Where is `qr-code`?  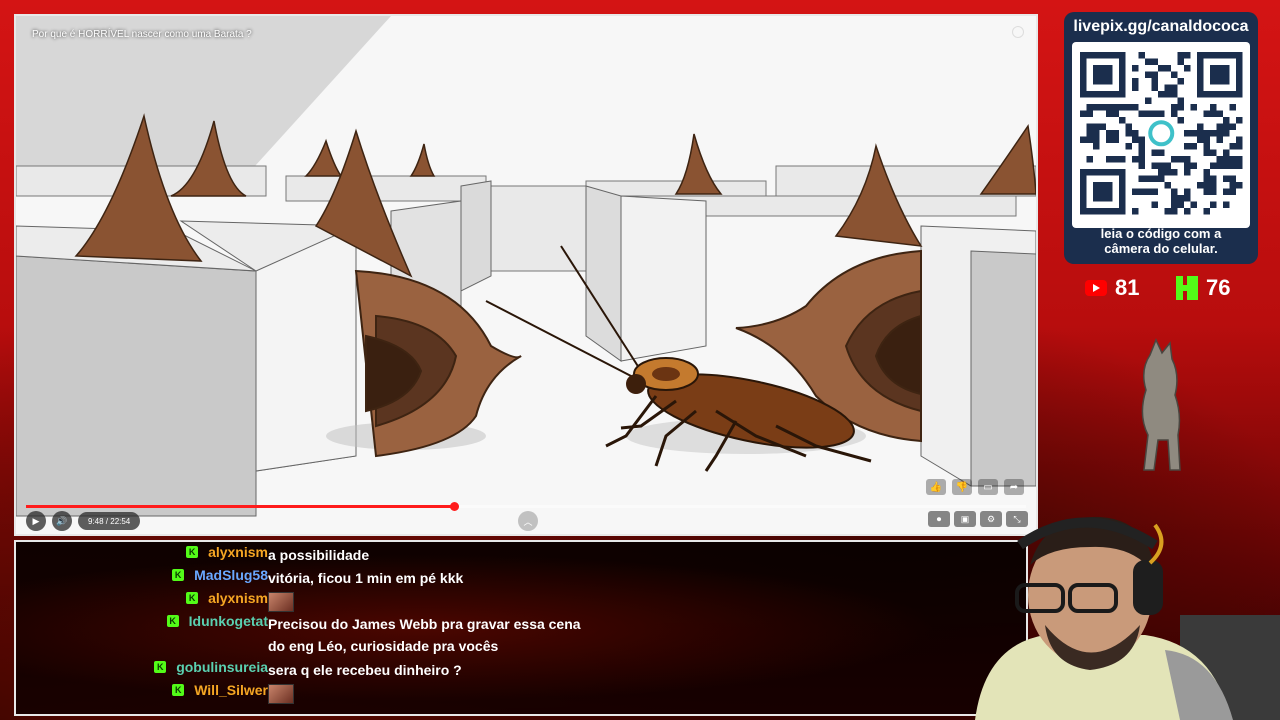 qr-code is located at coordinates (1161, 135).